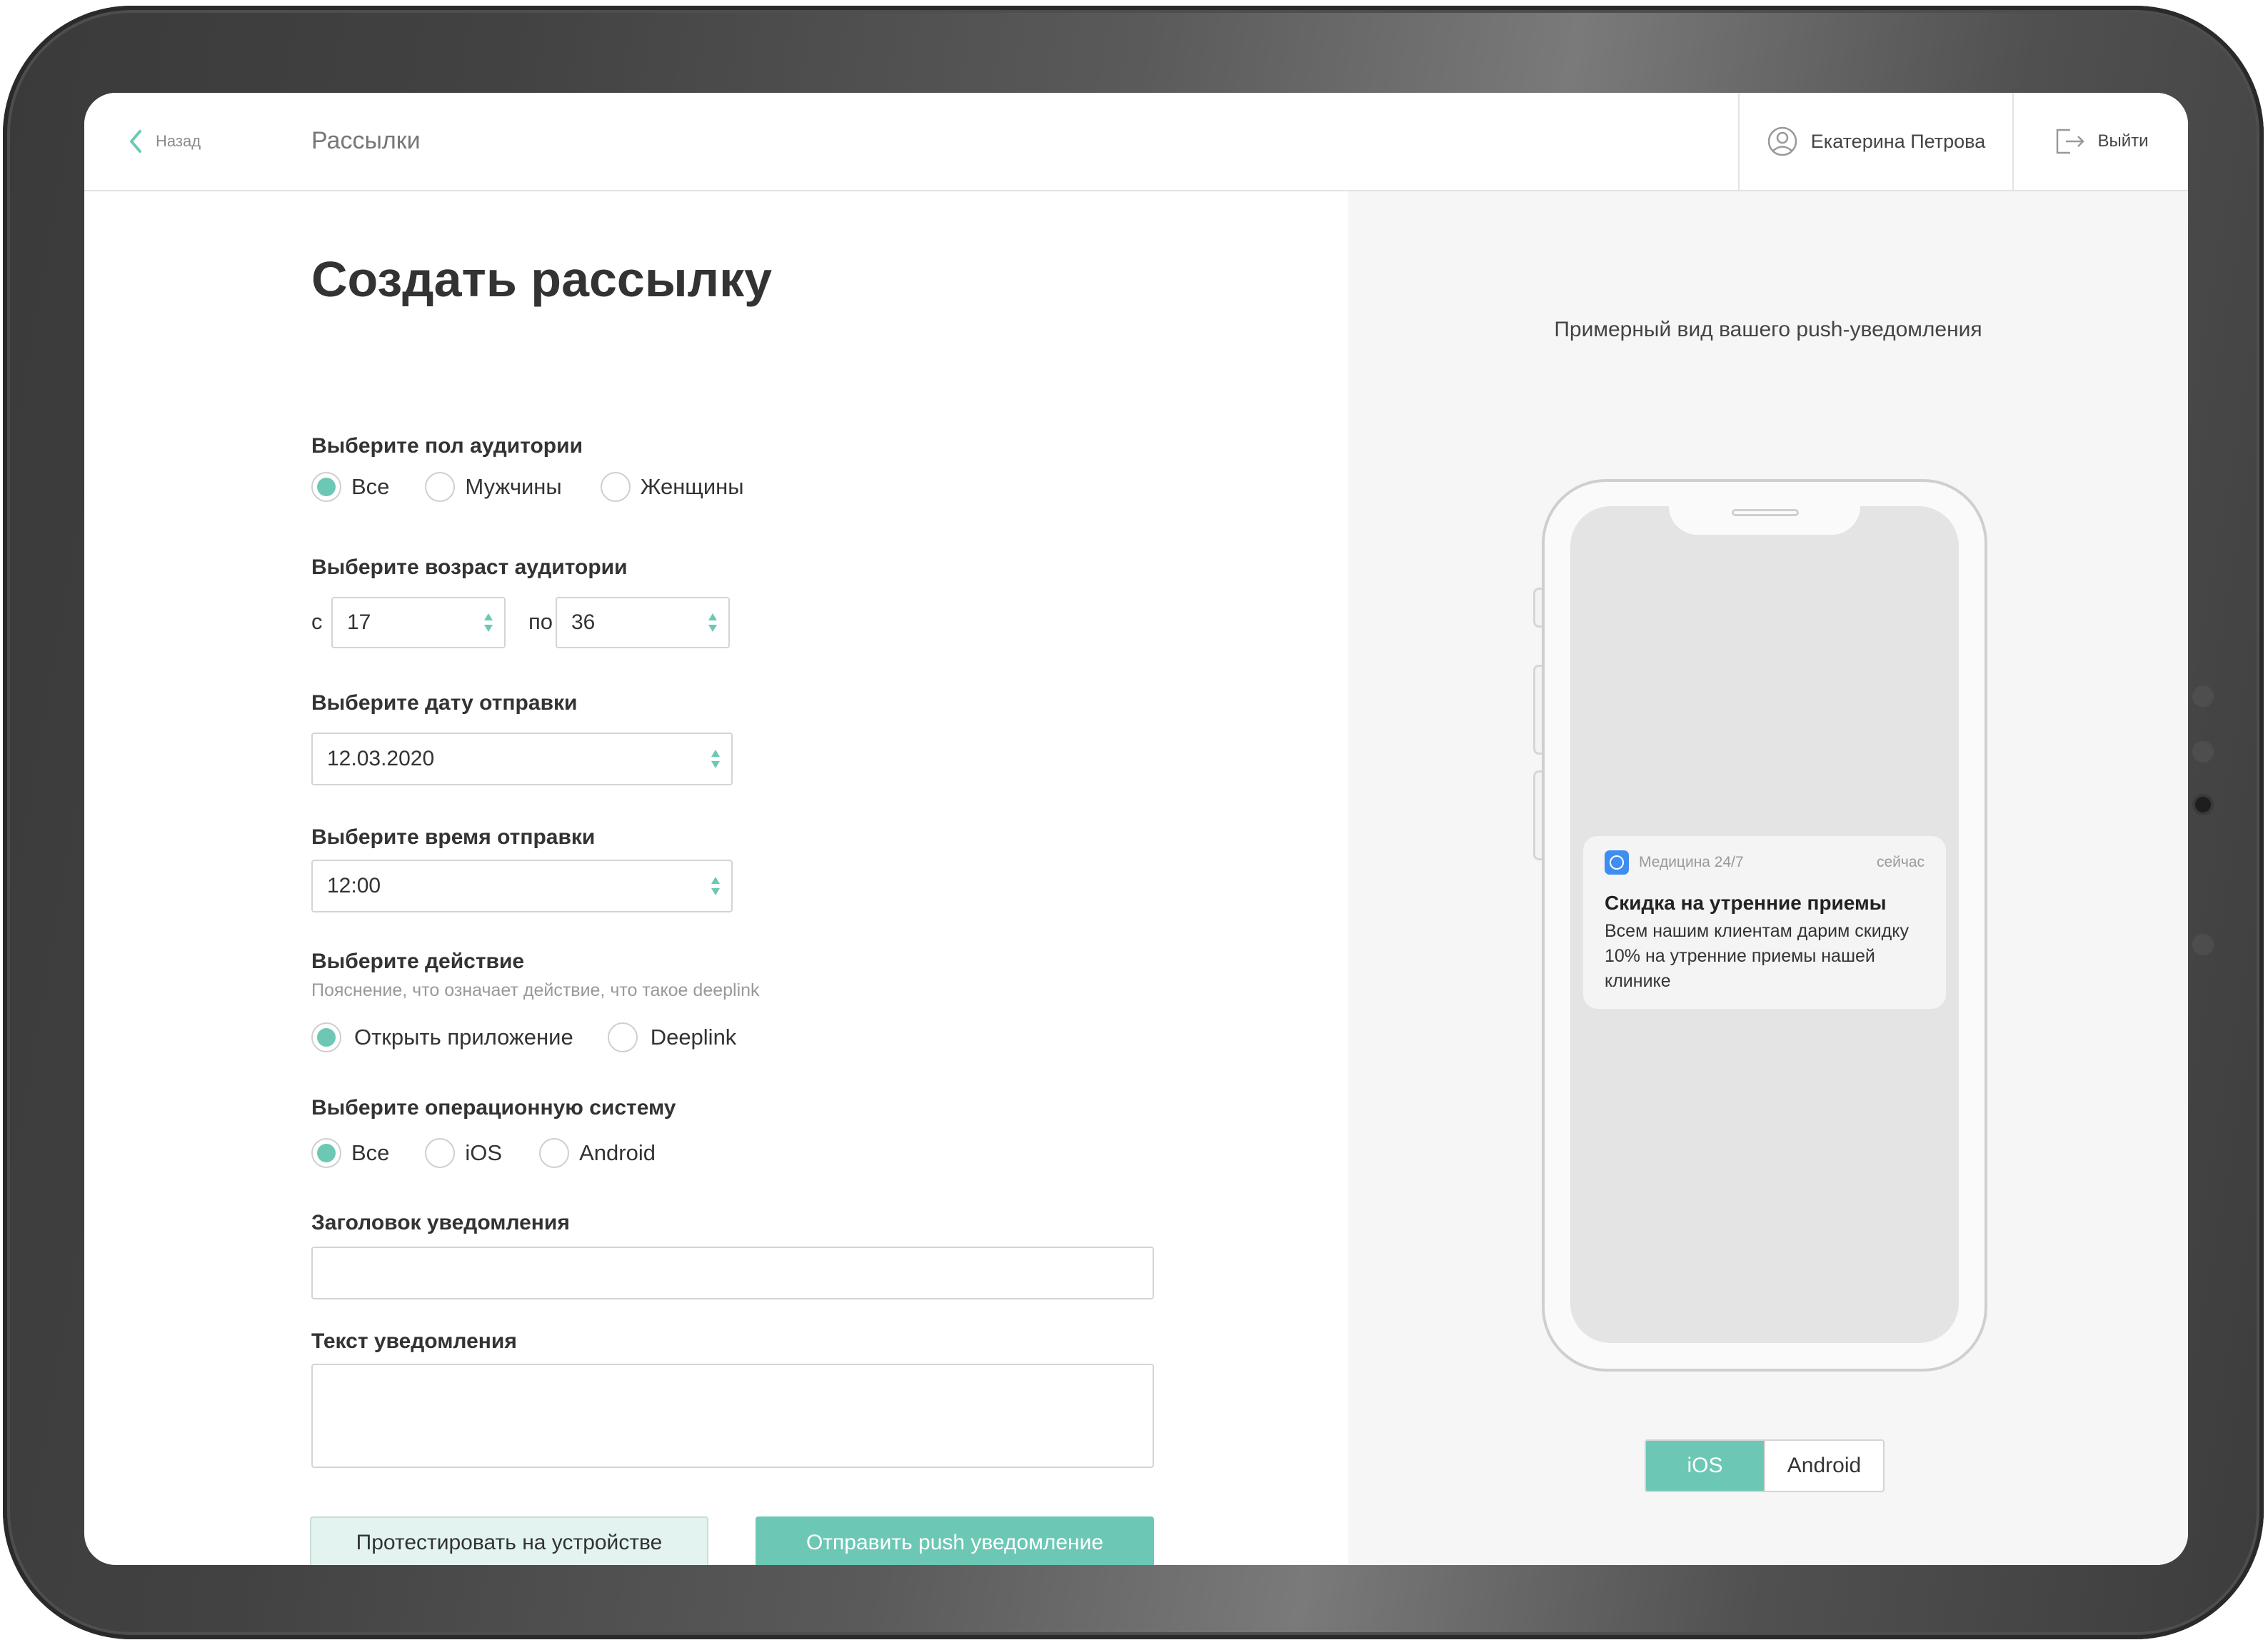 This screenshot has width=2268, height=1645. I want to click on age-to-label: по, so click(540, 621).